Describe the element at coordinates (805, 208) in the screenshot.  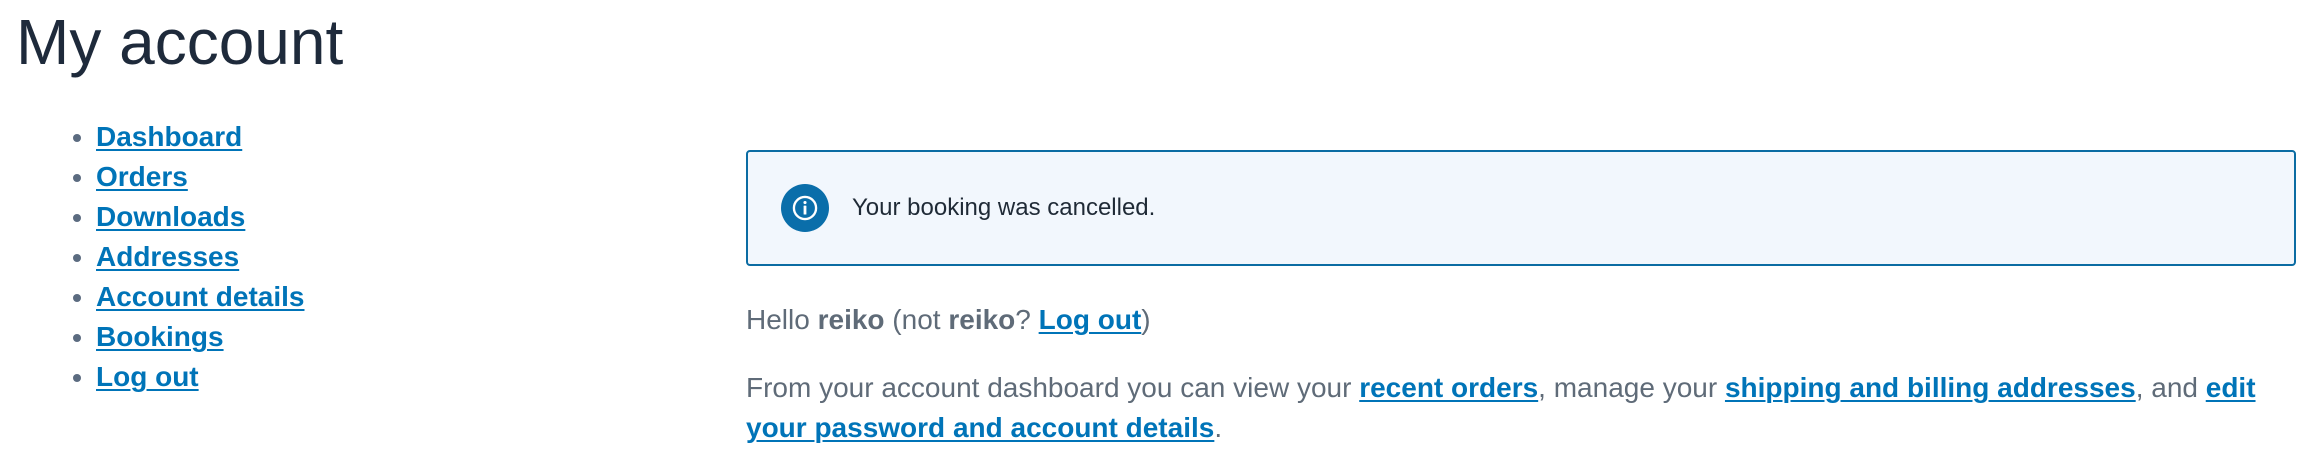
I see `info-icon` at that location.